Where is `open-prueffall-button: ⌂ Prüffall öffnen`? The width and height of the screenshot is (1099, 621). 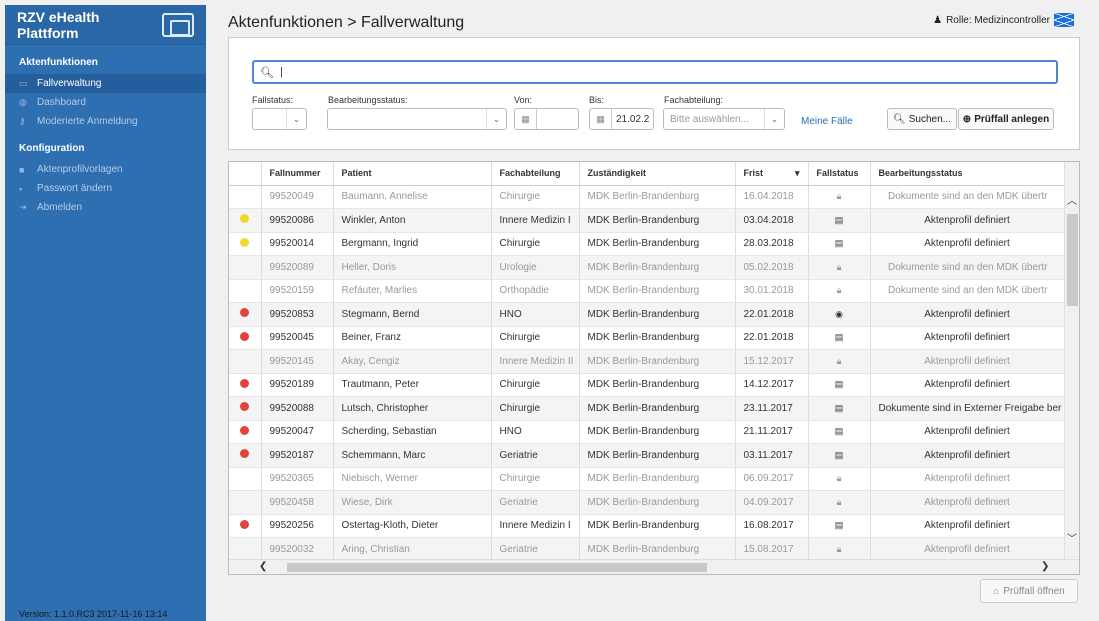
open-prueffall-button: ⌂ Prüffall öffnen is located at coordinates (1029, 591).